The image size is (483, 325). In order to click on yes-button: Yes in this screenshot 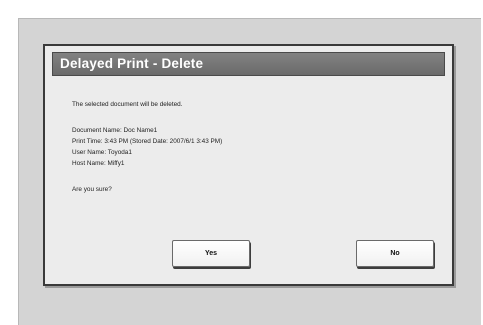, I will do `click(211, 253)`.